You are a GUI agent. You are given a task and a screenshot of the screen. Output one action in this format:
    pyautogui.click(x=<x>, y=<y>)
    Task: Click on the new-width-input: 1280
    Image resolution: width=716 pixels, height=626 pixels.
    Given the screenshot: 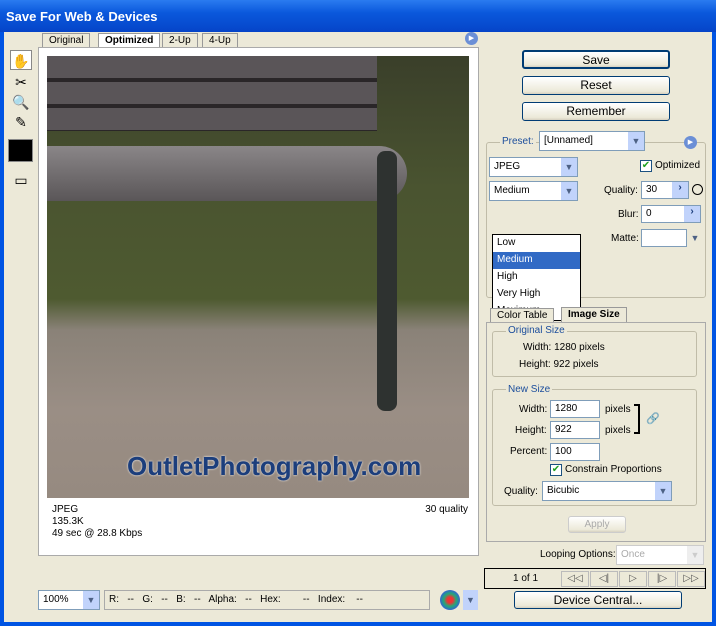 What is the action you would take?
    pyautogui.click(x=575, y=409)
    